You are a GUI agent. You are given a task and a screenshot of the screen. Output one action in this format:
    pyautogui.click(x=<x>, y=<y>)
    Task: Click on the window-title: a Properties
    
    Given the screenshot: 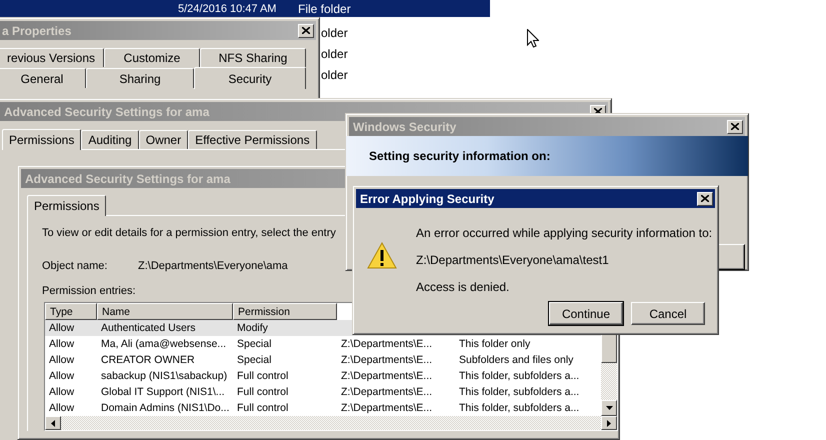 What is the action you would take?
    pyautogui.click(x=37, y=31)
    